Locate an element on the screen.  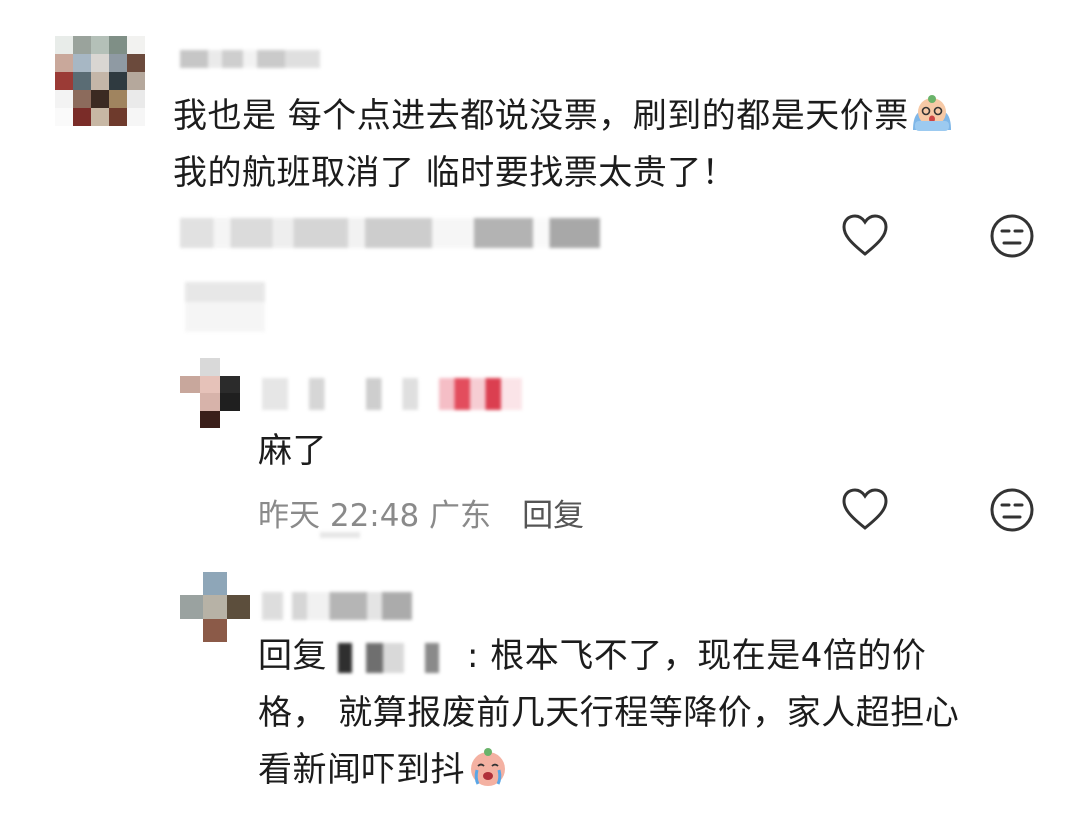
comment-text-line1: 我也是 每个点进去都说没票，刷到的都是天价票 is located at coordinates (541, 116).